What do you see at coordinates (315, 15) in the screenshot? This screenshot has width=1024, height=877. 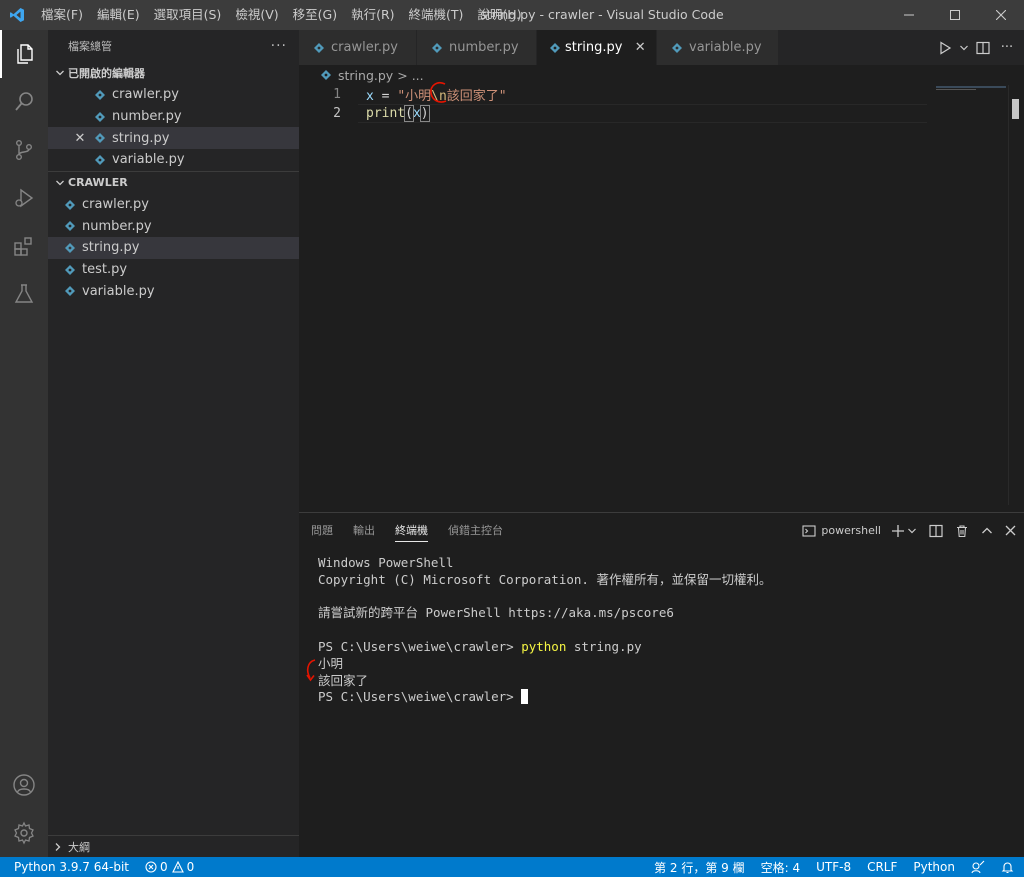 I see `menu-go: 移至(G)` at bounding box center [315, 15].